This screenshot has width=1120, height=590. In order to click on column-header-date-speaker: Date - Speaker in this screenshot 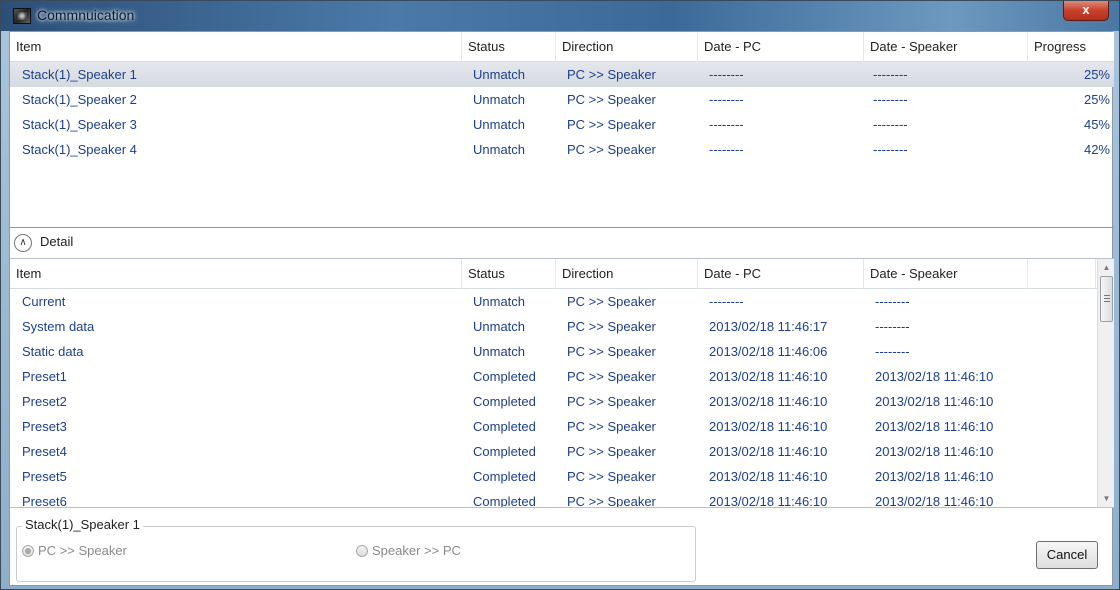, I will do `click(946, 47)`.